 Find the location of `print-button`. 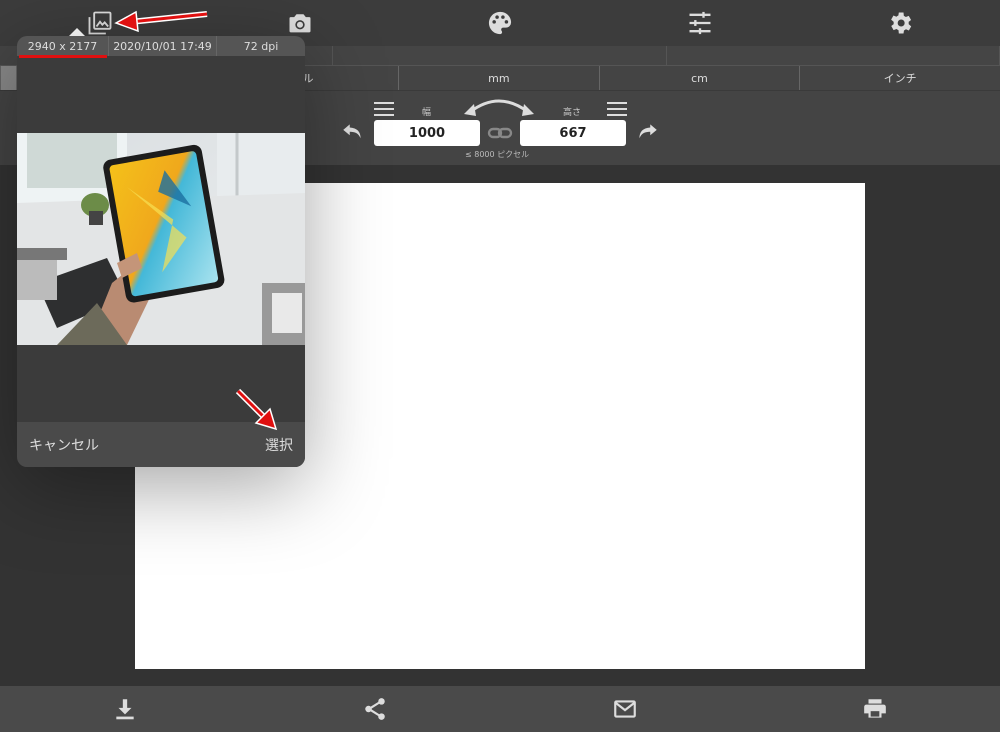

print-button is located at coordinates (875, 709).